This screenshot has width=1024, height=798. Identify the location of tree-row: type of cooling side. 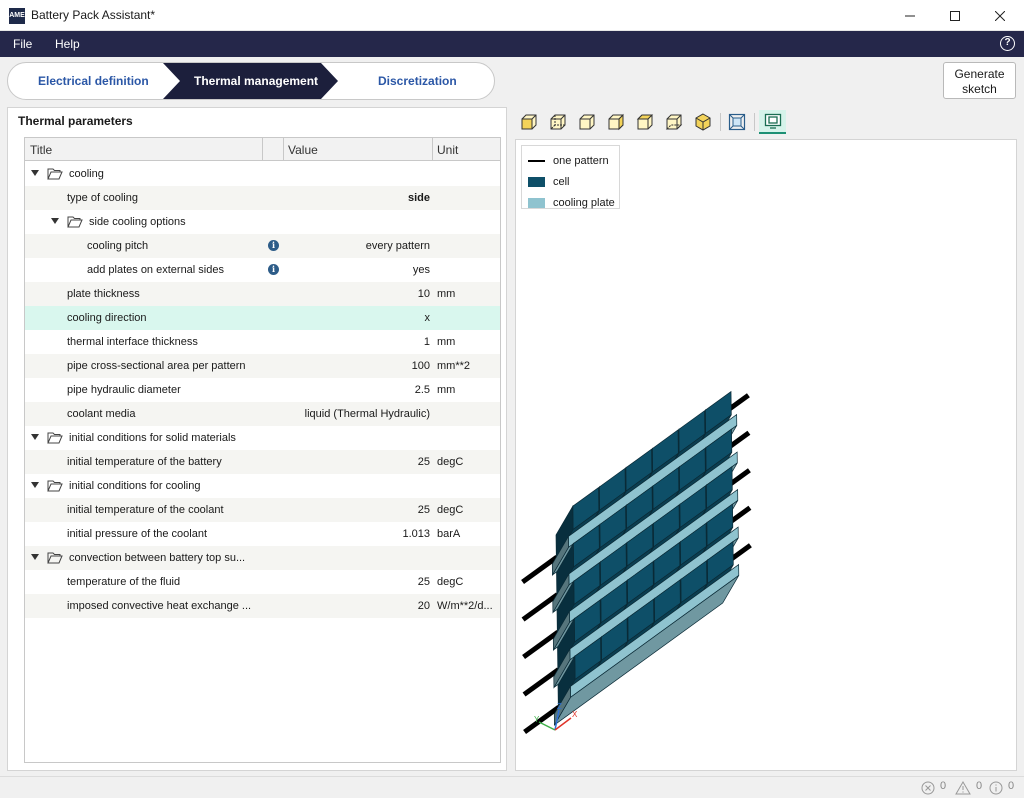
(262, 198).